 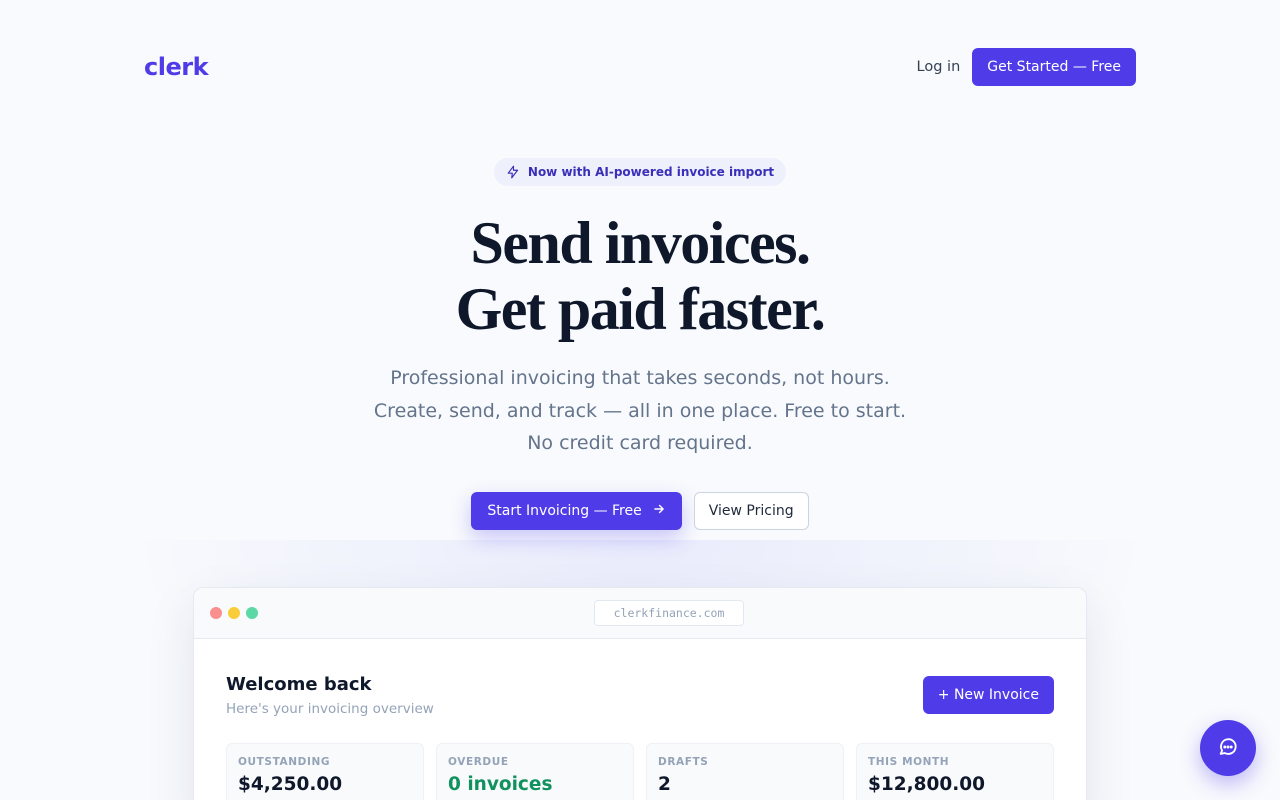 I want to click on maximize-dot, so click(x=252, y=613).